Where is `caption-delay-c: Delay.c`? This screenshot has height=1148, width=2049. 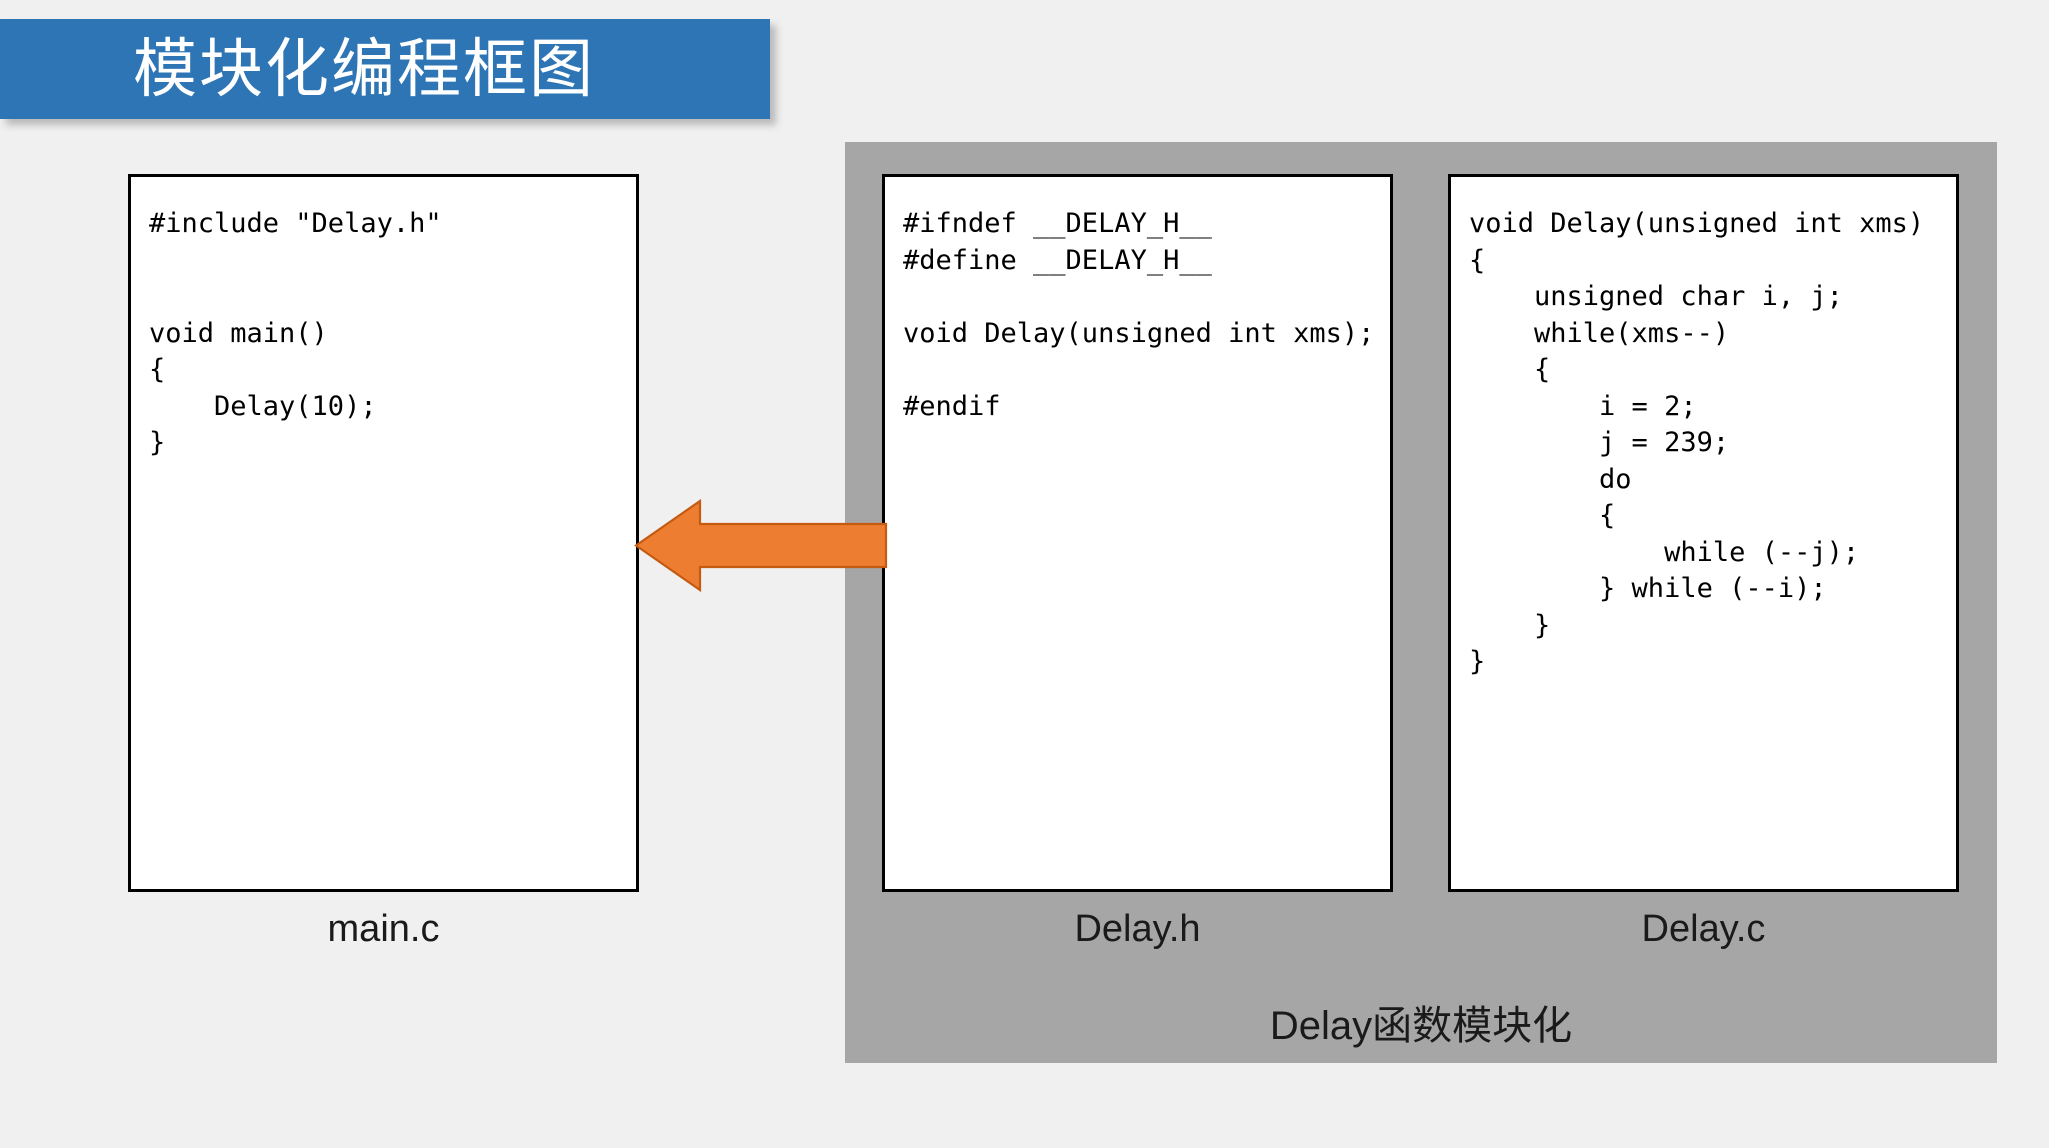
caption-delay-c: Delay.c is located at coordinates (1703, 929).